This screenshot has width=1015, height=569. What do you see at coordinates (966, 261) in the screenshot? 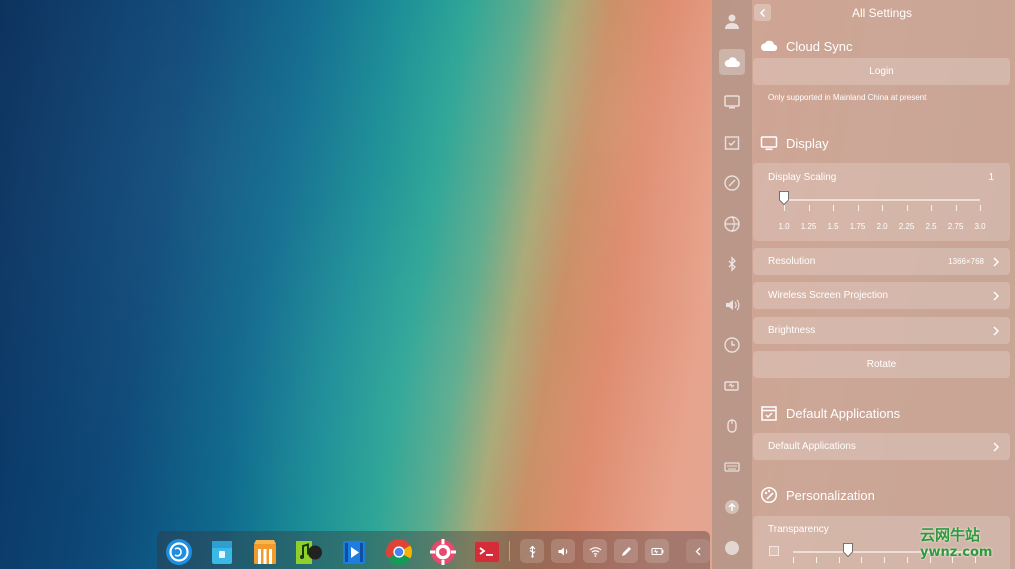
I see `resolution-value: 1366×768` at bounding box center [966, 261].